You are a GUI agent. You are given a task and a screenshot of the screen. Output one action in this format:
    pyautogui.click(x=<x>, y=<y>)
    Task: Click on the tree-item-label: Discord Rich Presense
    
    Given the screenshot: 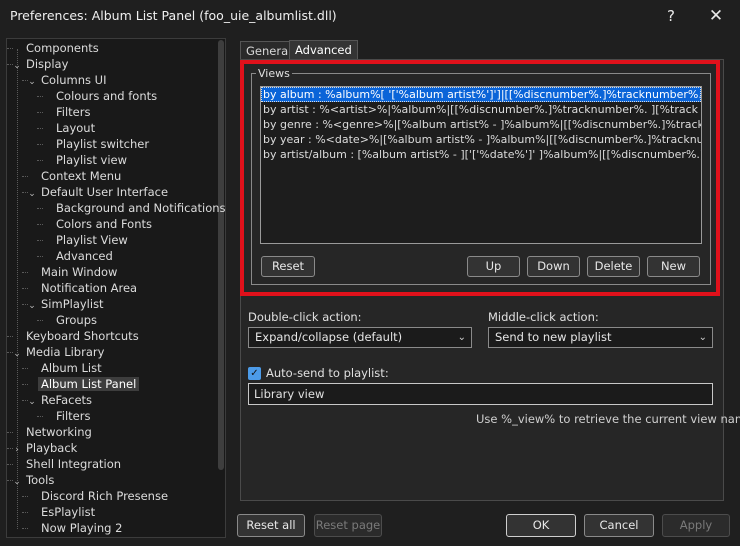 What is the action you would take?
    pyautogui.click(x=105, y=496)
    